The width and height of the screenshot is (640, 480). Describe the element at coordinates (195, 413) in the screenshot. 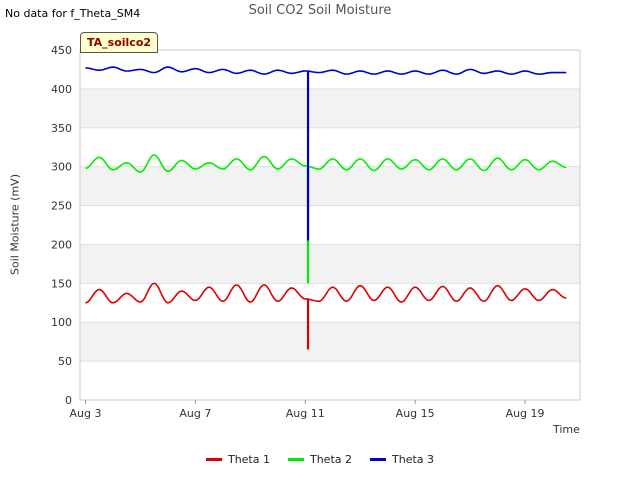

I see `x-tick-label: Aug 7` at that location.